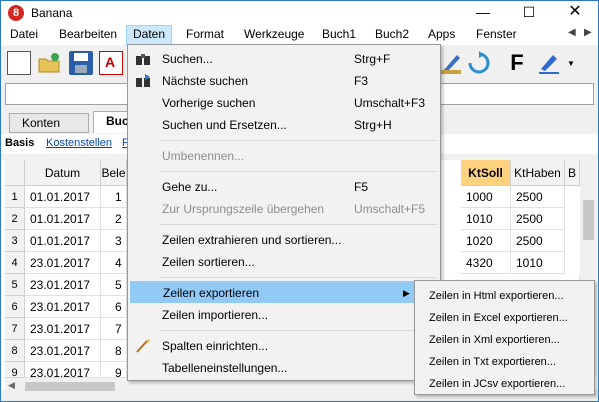 This screenshot has width=599, height=402. I want to click on scroll-left-icon: ◀, so click(11, 385).